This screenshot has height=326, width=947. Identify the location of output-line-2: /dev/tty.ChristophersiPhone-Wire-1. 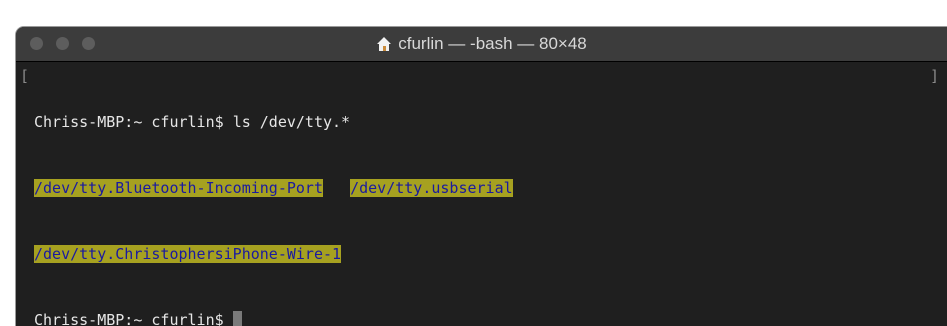
(490, 254).